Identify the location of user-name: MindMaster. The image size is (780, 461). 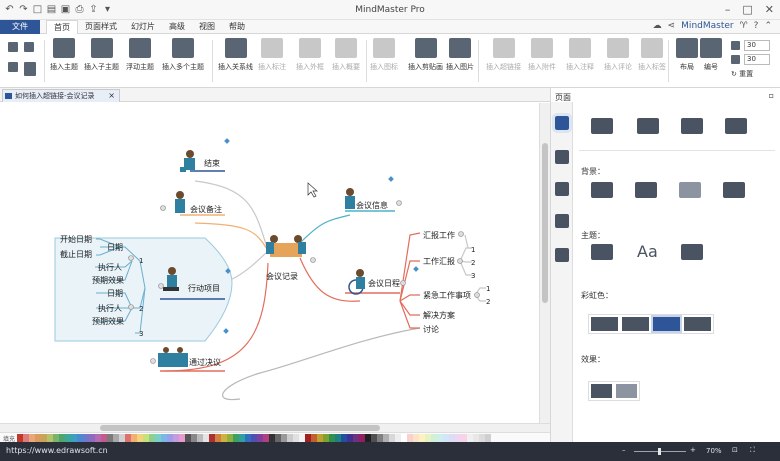
(707, 26).